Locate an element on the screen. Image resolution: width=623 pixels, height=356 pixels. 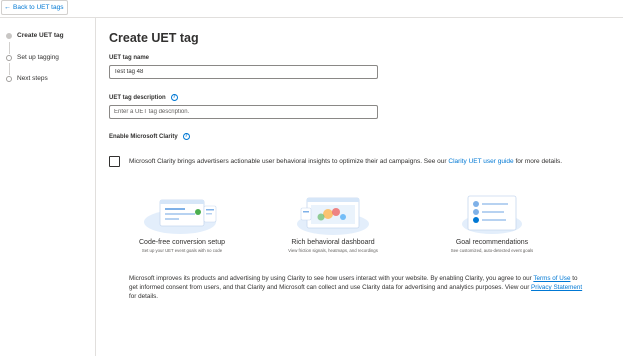
enable-clarity-checkbox is located at coordinates (114, 161).